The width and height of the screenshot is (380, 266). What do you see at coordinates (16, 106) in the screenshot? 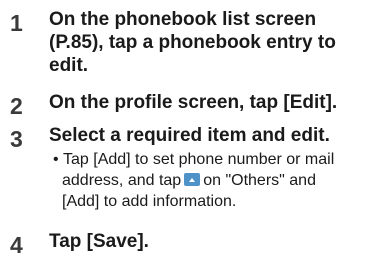
I see `step-number: 2` at bounding box center [16, 106].